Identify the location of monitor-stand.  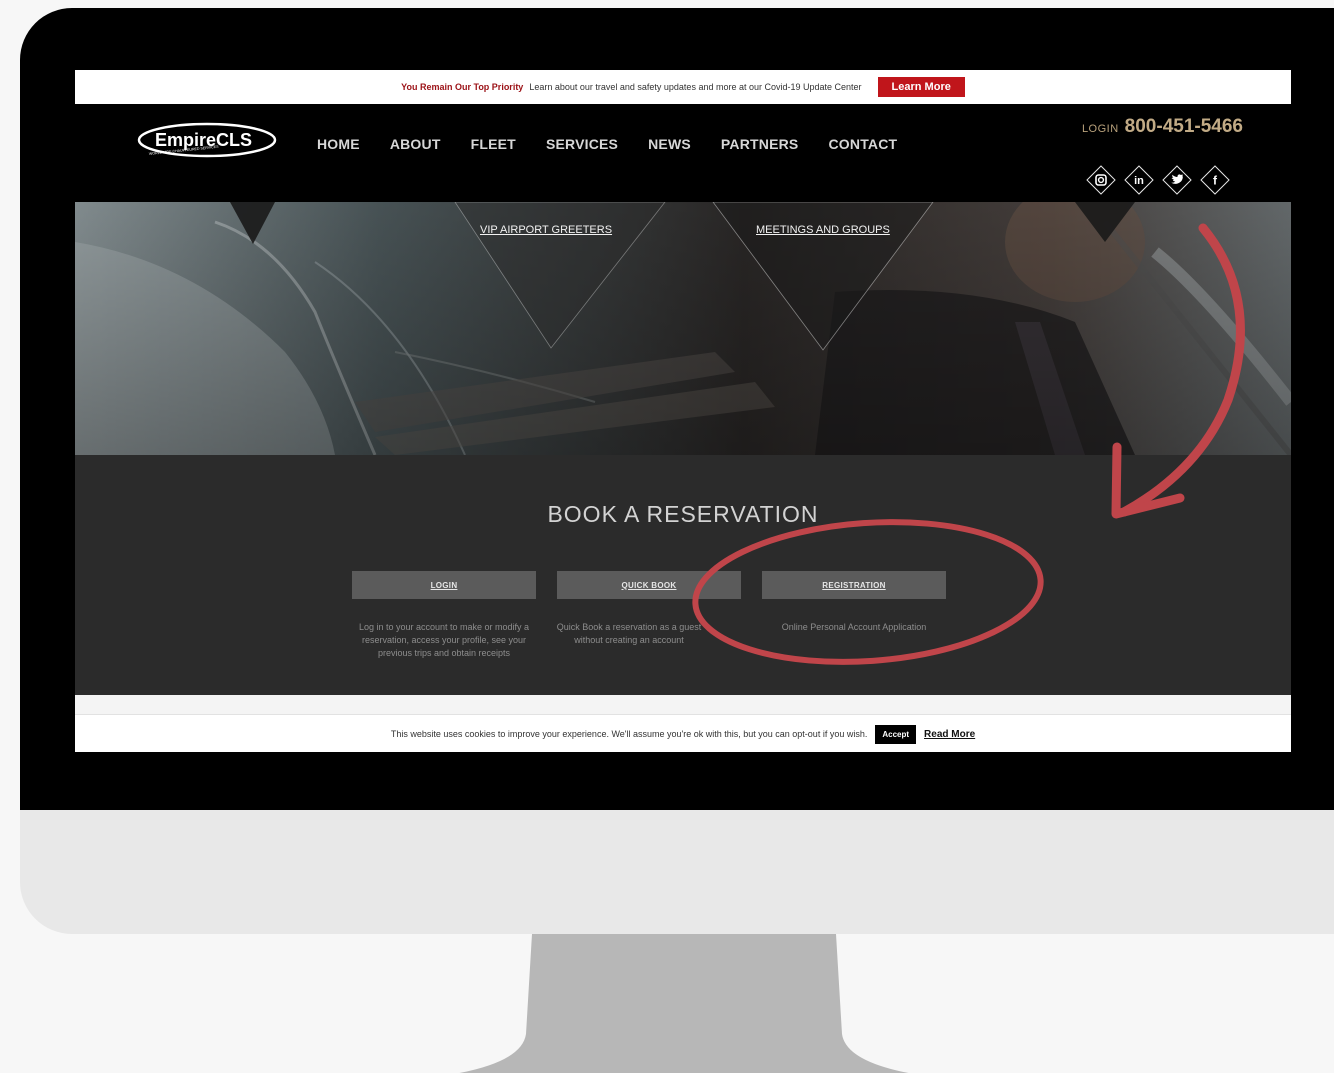
(684, 1003).